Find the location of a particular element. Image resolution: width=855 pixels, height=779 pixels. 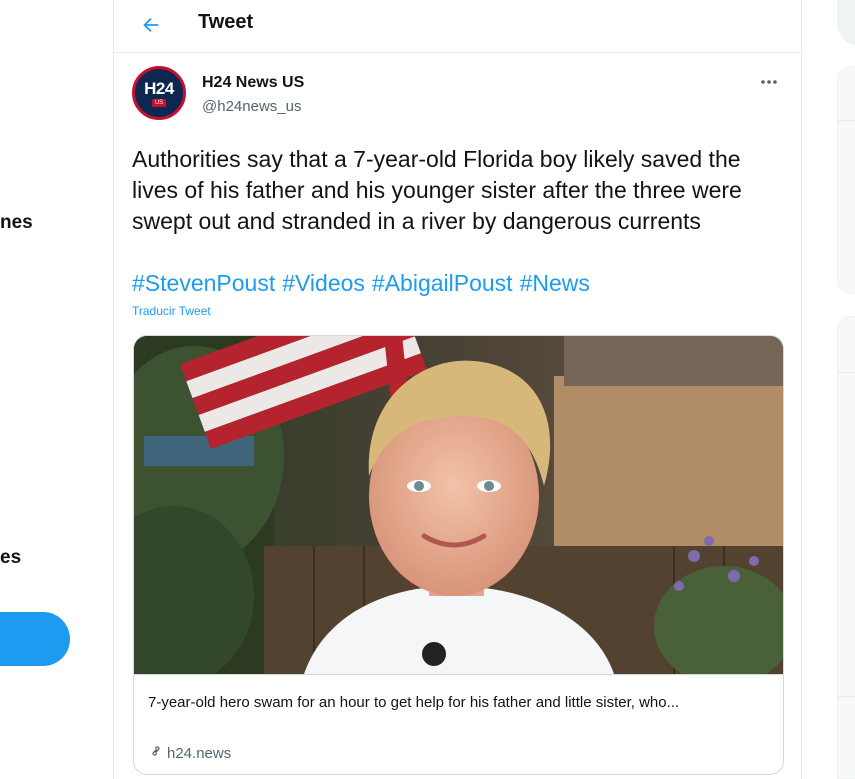

arrow-left-icon is located at coordinates (151, 25).